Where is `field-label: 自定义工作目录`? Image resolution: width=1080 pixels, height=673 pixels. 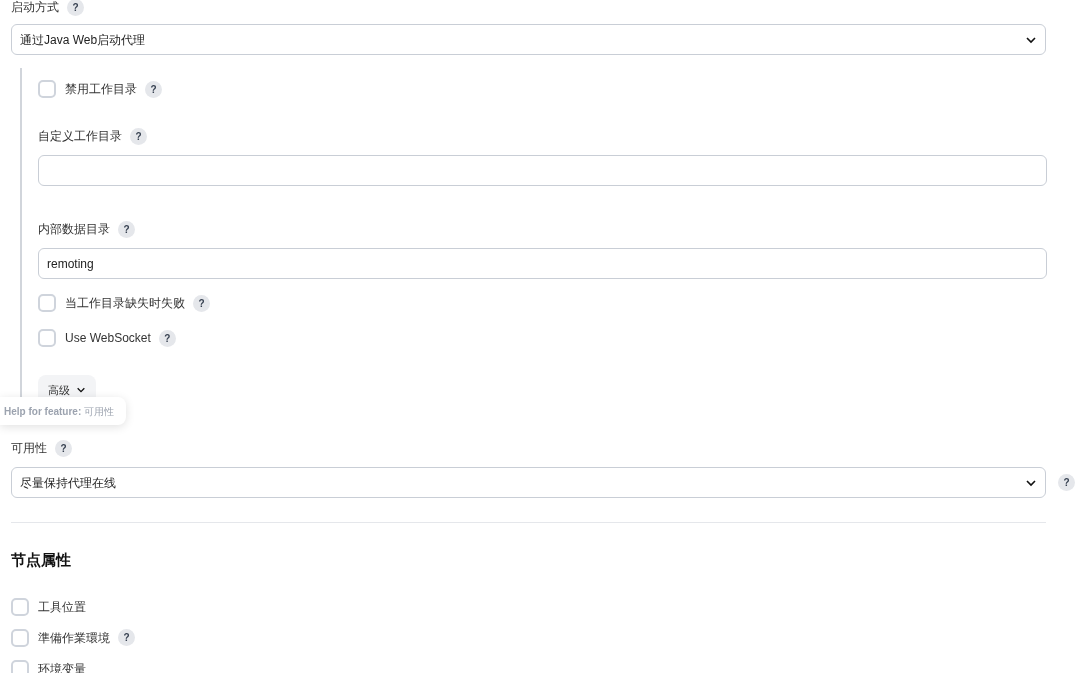 field-label: 自定义工作目录 is located at coordinates (80, 136).